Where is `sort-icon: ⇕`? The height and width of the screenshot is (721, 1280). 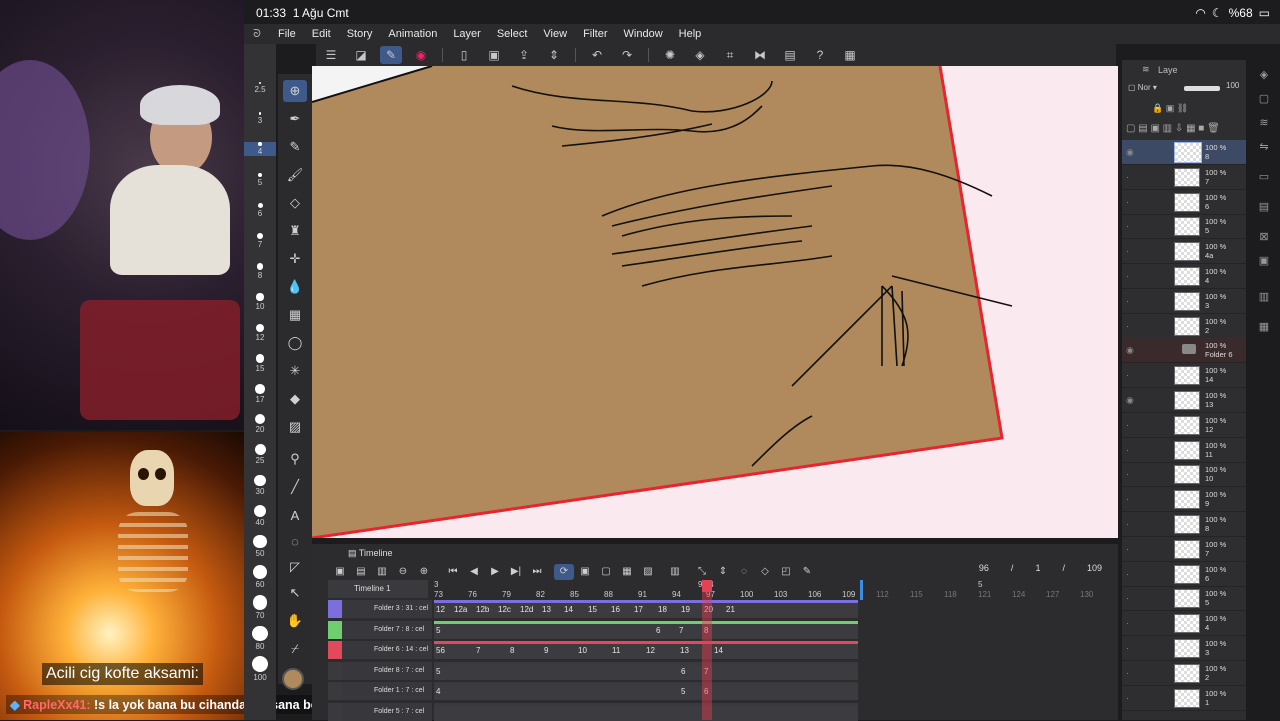 sort-icon: ⇕ is located at coordinates (554, 55).